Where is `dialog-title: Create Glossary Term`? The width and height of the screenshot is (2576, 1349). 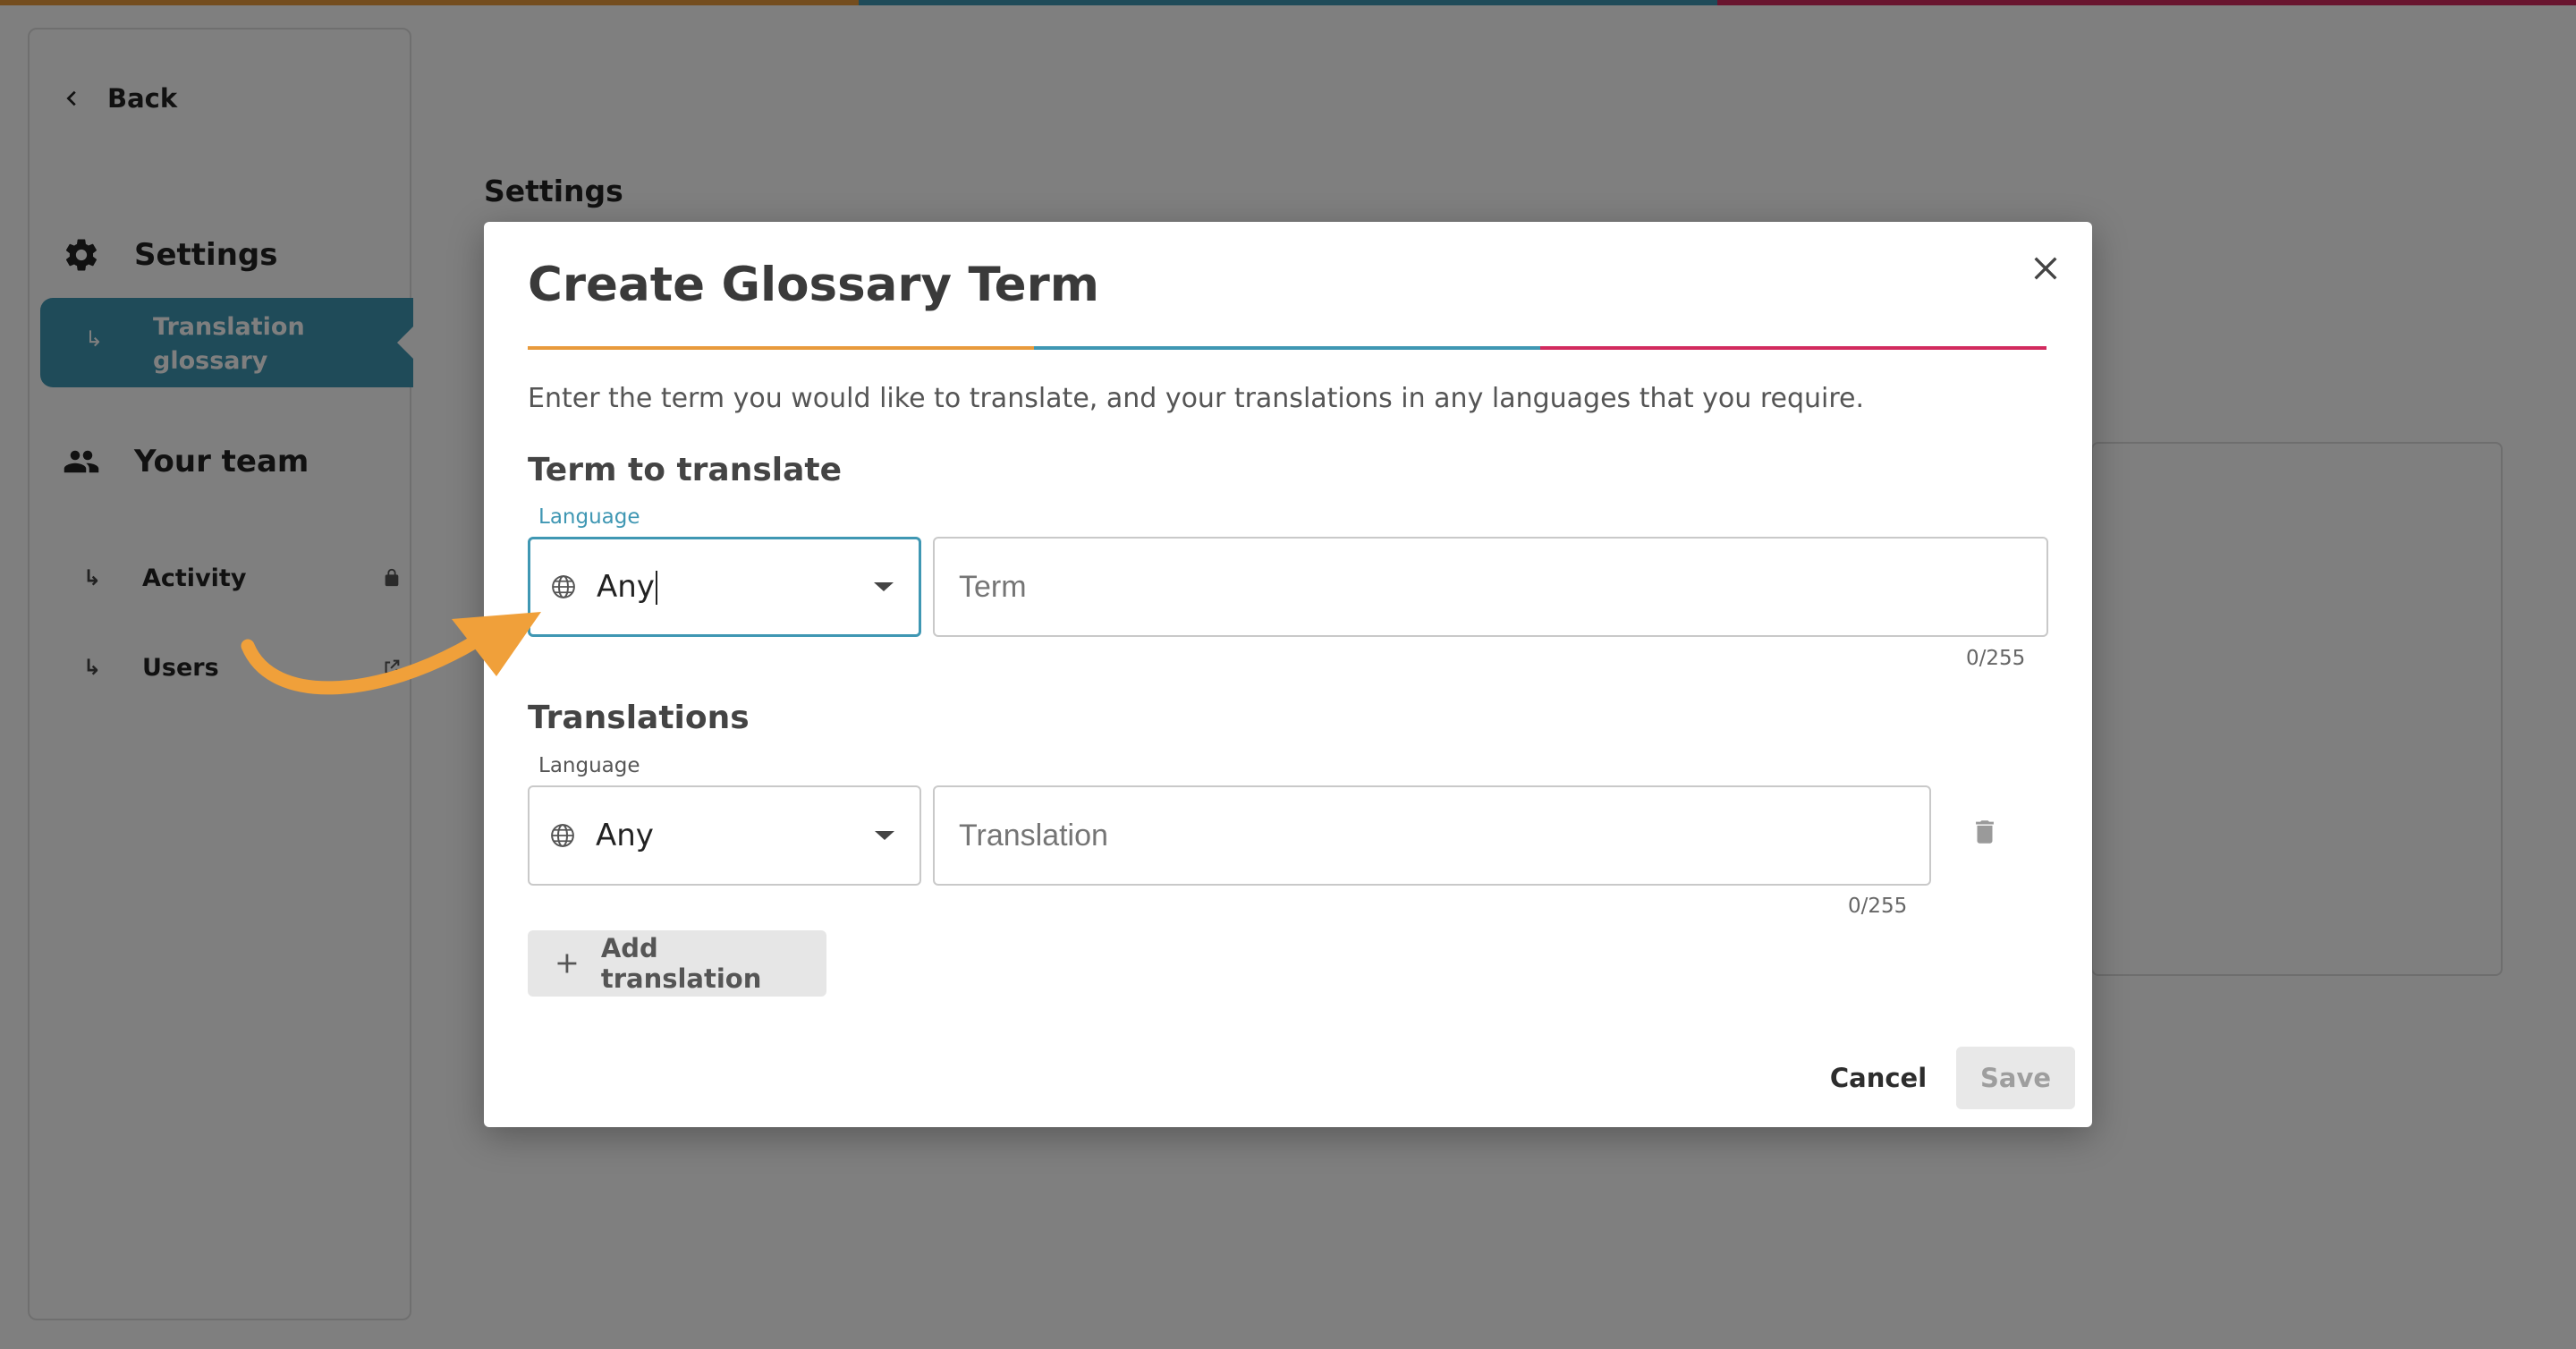
dialog-title: Create Glossary Term is located at coordinates (813, 285).